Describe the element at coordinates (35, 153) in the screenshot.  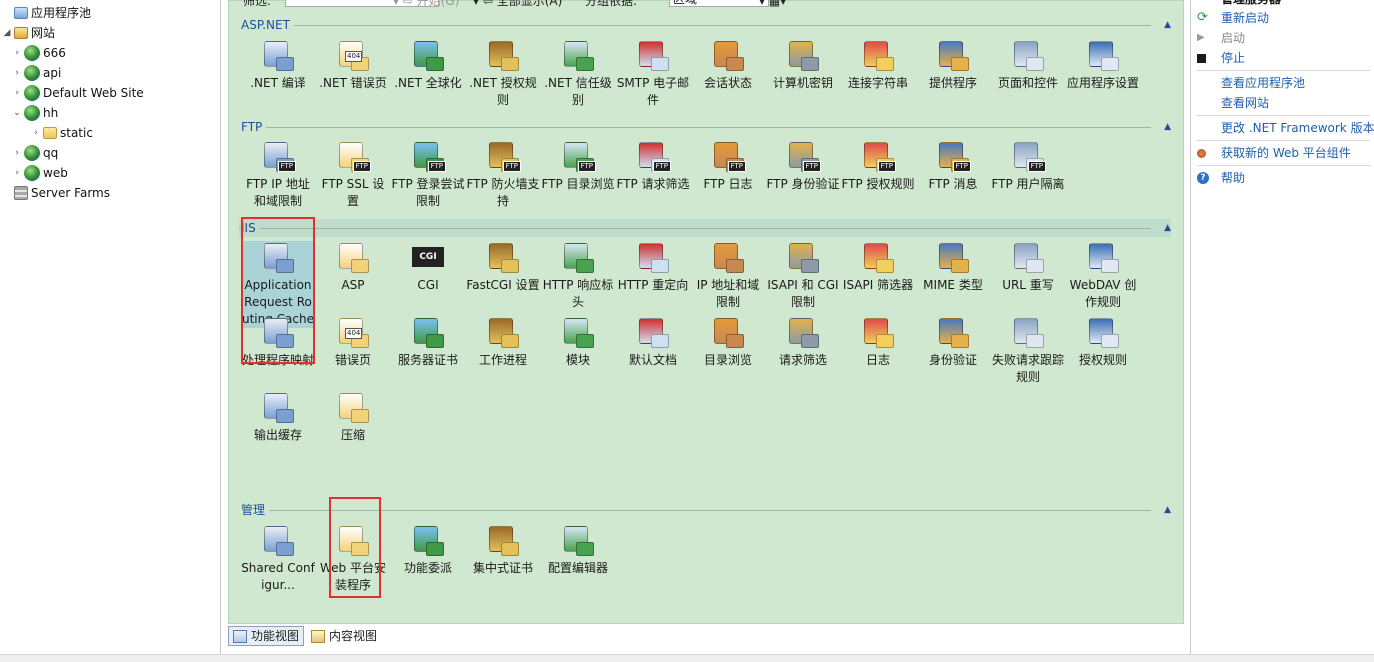
I see `tree-node-site-qq: › qq` at that location.